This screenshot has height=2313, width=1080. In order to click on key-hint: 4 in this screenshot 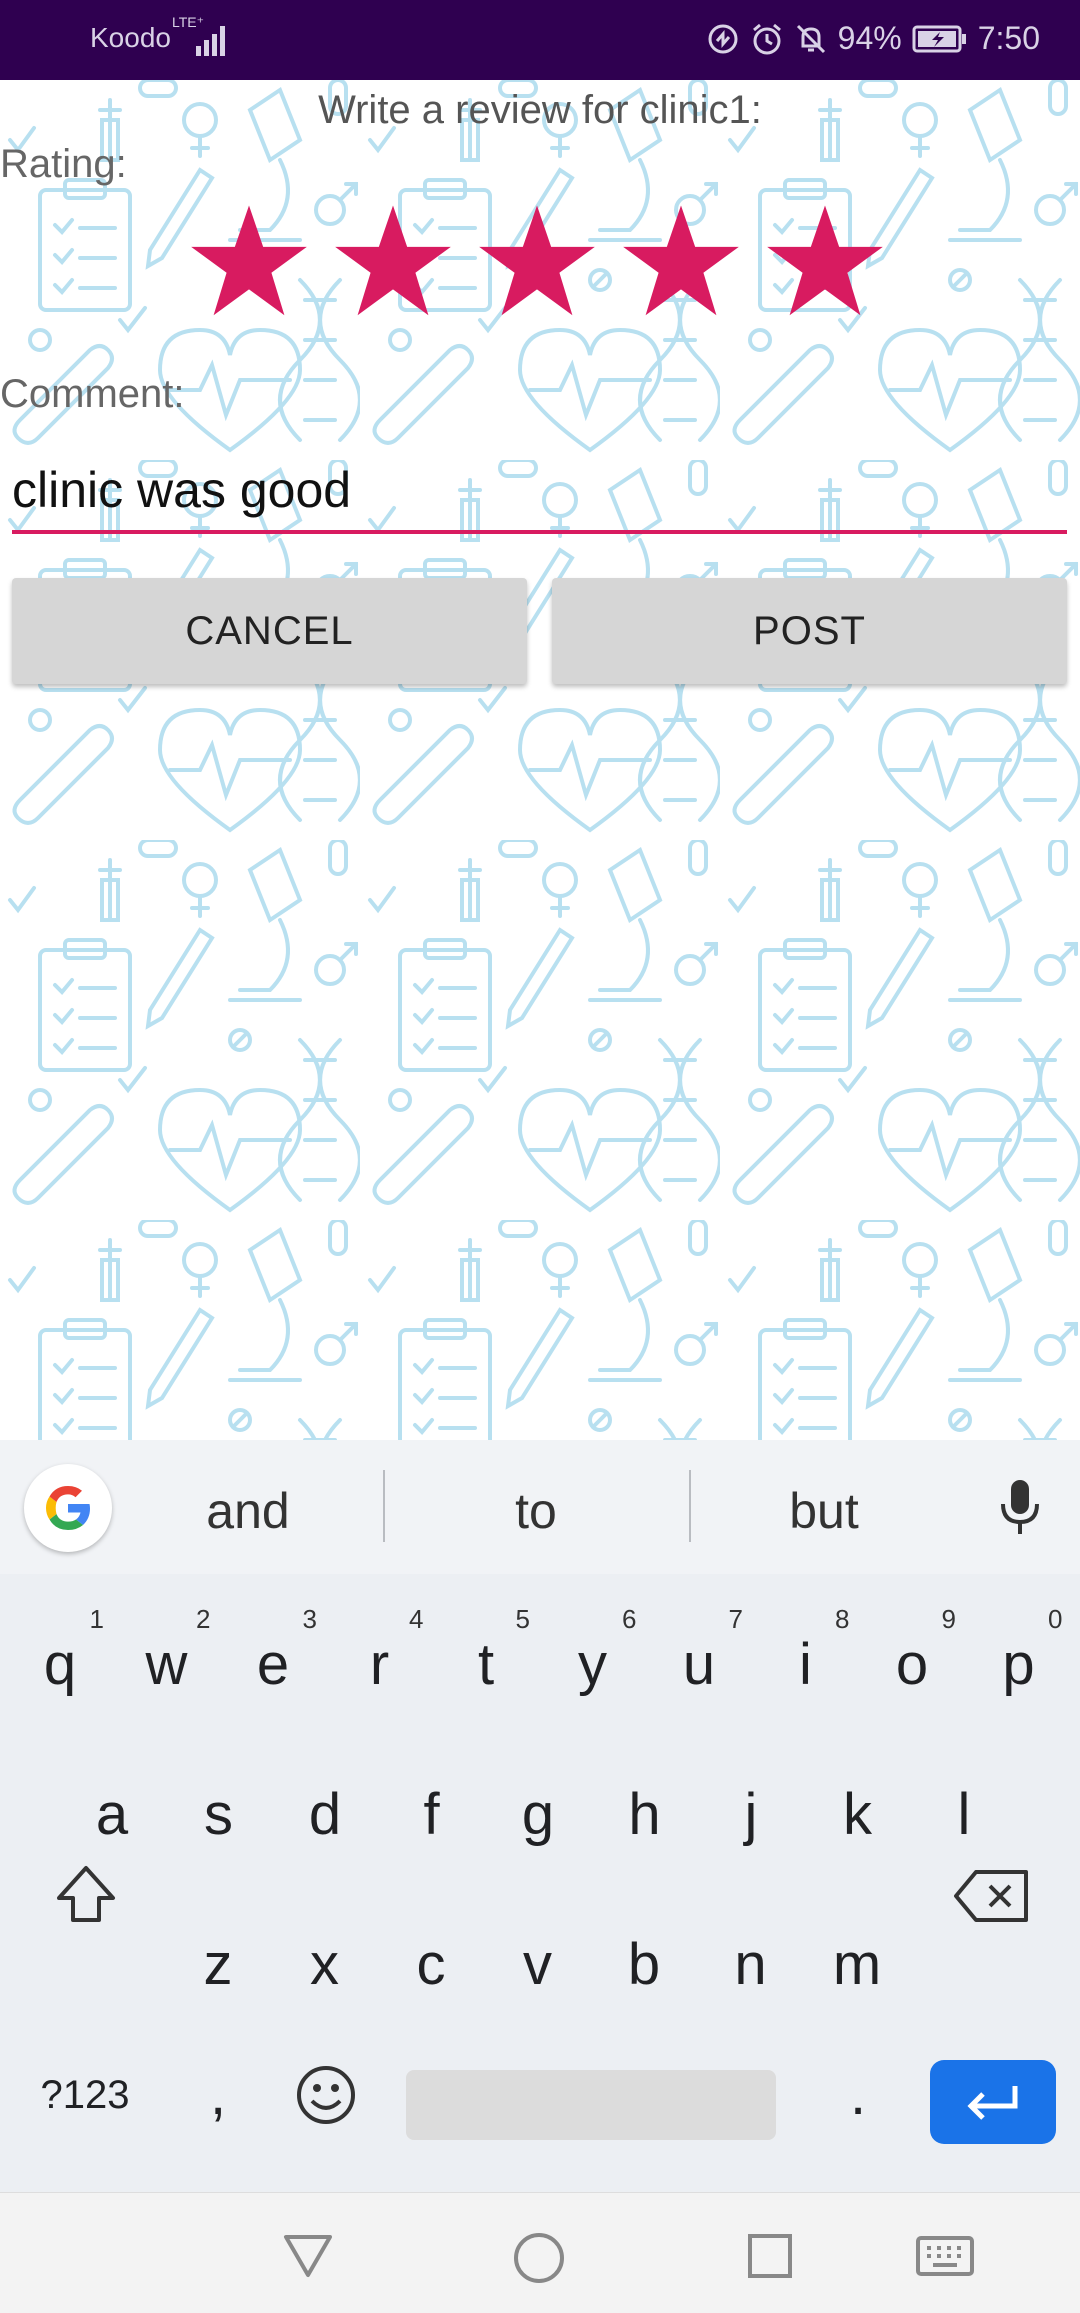, I will do `click(416, 1619)`.